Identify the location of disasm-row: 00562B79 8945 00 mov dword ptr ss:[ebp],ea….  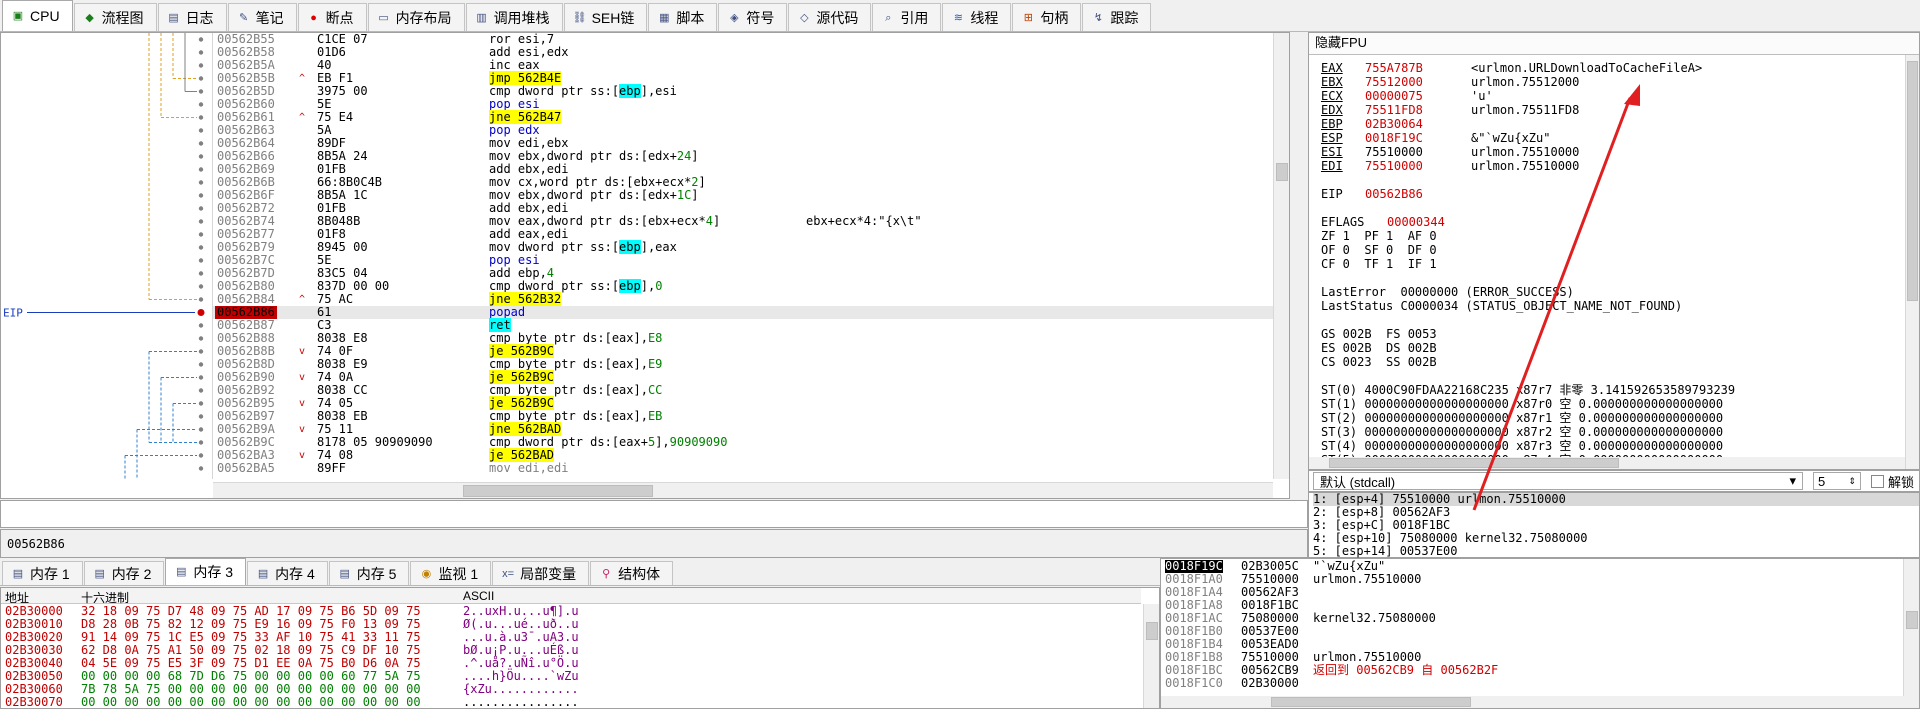
(747, 247).